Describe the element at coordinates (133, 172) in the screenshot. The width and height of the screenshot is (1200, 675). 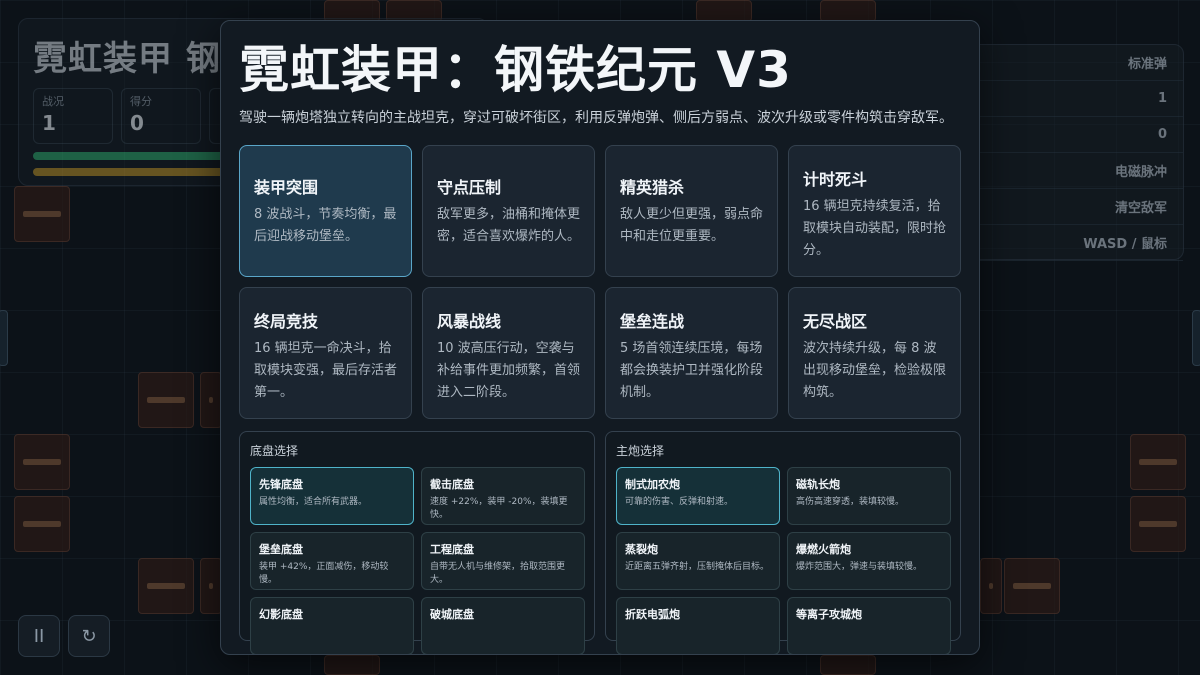
I see `energy-bar` at that location.